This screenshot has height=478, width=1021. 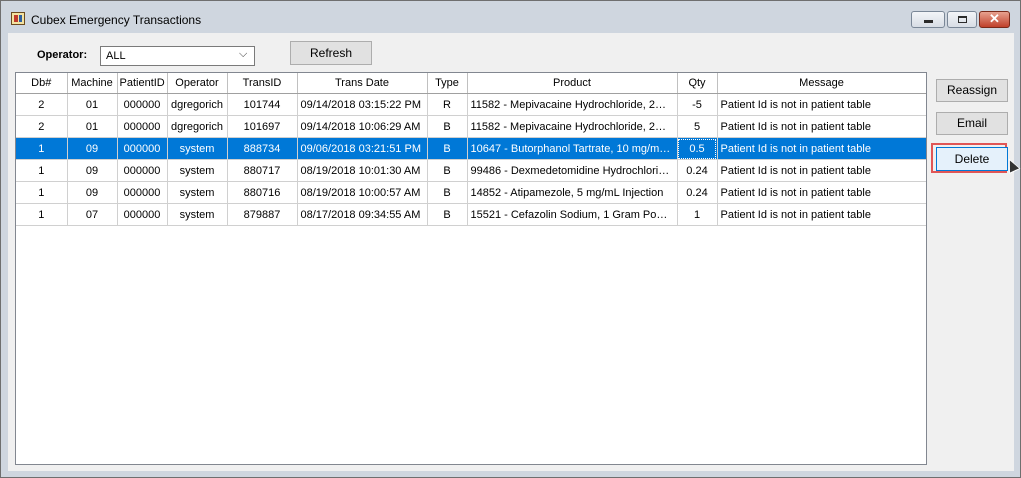 What do you see at coordinates (572, 192) in the screenshot?
I see `table-cell: 14852 - Atipamezole, 5 mg/mL Injection` at bounding box center [572, 192].